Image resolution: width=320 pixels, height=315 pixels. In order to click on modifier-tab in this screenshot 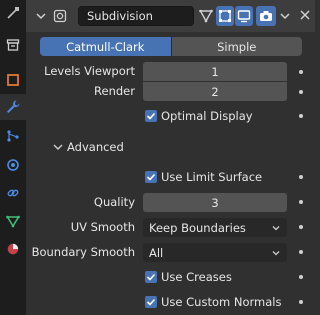, I will do `click(13, 107)`.